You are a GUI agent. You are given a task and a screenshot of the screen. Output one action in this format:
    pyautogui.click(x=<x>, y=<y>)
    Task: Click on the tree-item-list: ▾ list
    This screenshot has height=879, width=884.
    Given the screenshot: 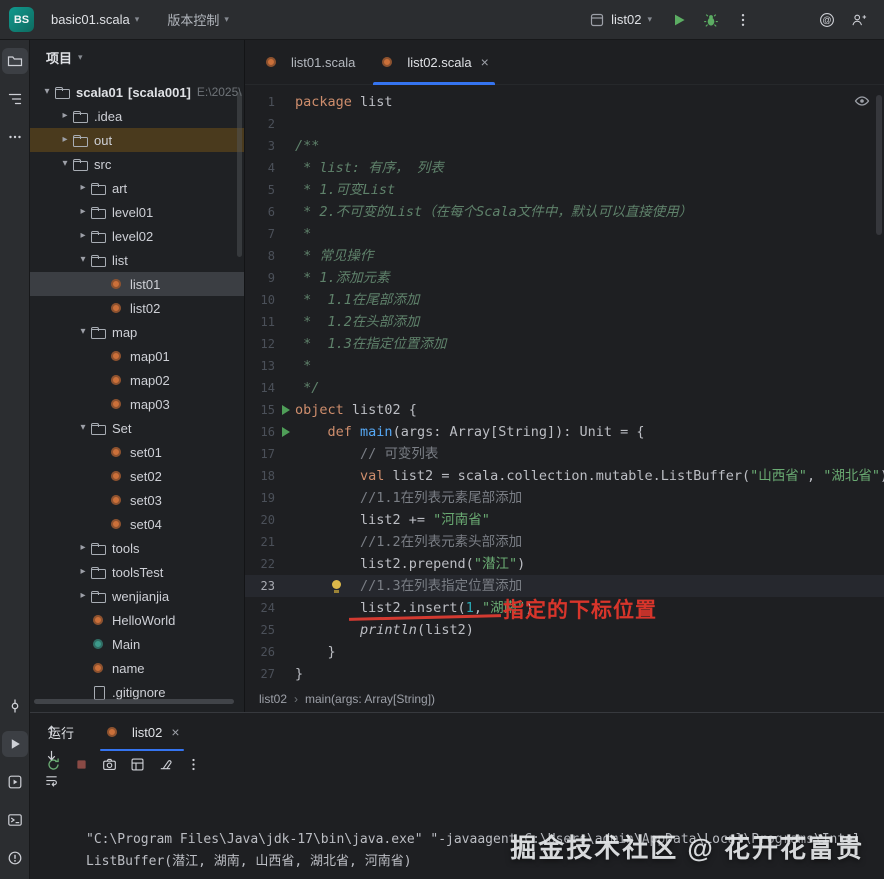 What is the action you would take?
    pyautogui.click(x=137, y=260)
    